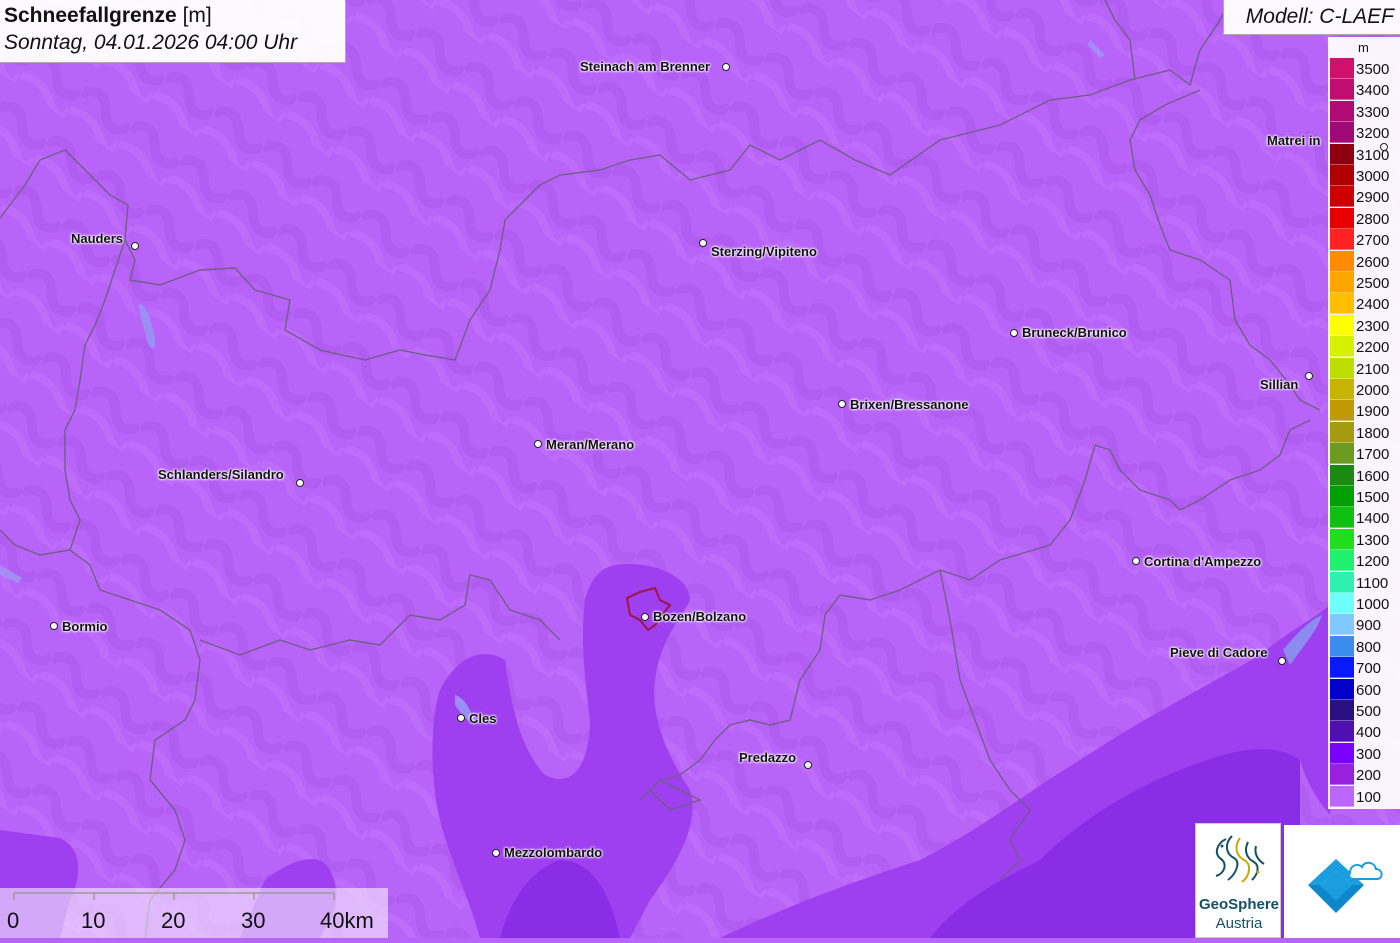 This screenshot has height=943, width=1400. I want to click on legend-value: 3500, so click(1373, 69).